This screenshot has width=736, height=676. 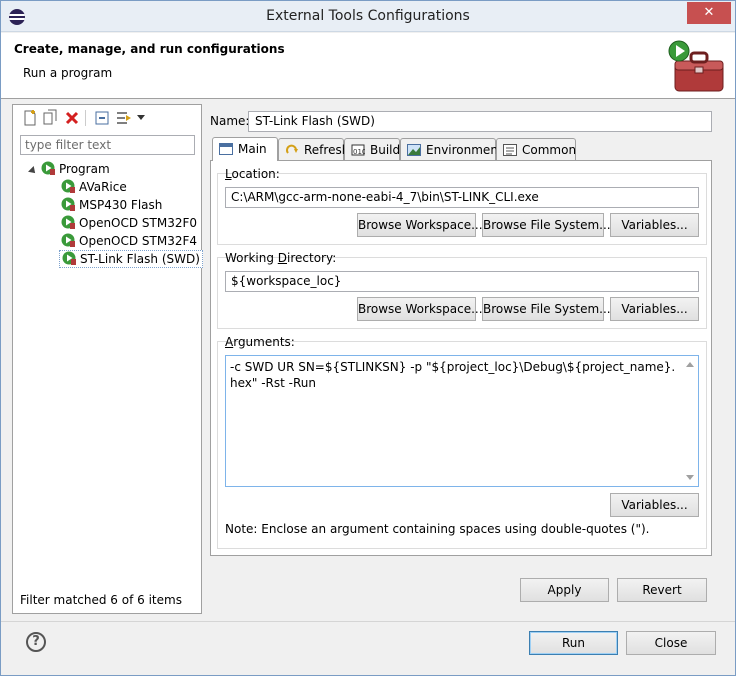 I want to click on name-input: ST-Link Flash (SWD), so click(x=480, y=121).